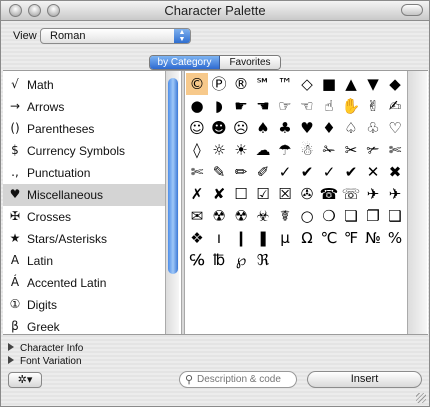 This screenshot has width=430, height=407. What do you see at coordinates (85, 129) in the screenshot?
I see `category-item: () Parentheses` at bounding box center [85, 129].